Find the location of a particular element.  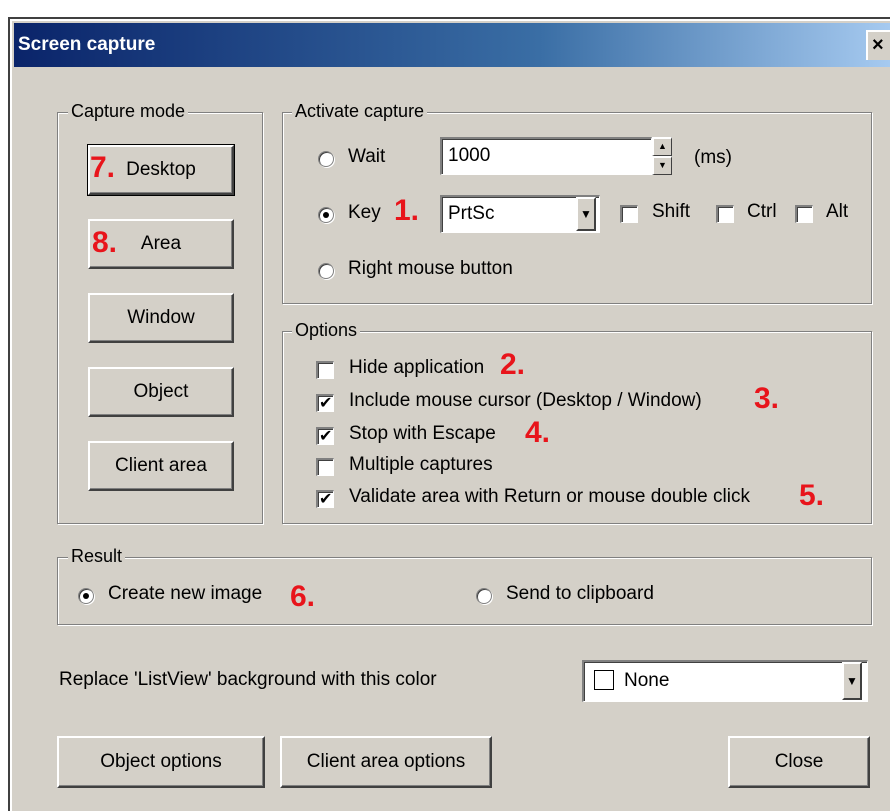

spin-down-button: ▼ is located at coordinates (662, 165).